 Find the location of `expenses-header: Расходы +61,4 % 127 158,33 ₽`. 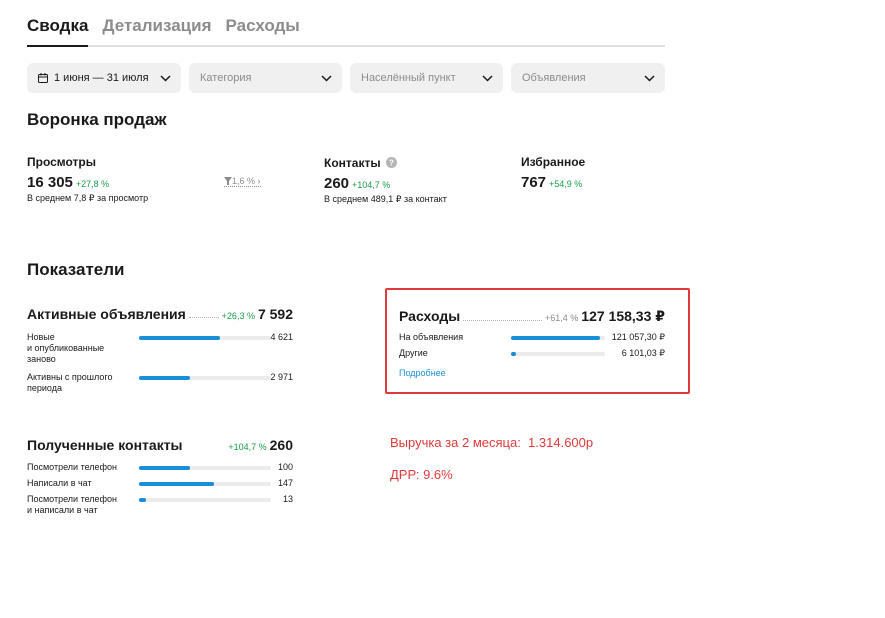

expenses-header: Расходы +61,4 % 127 158,33 ₽ is located at coordinates (532, 316).